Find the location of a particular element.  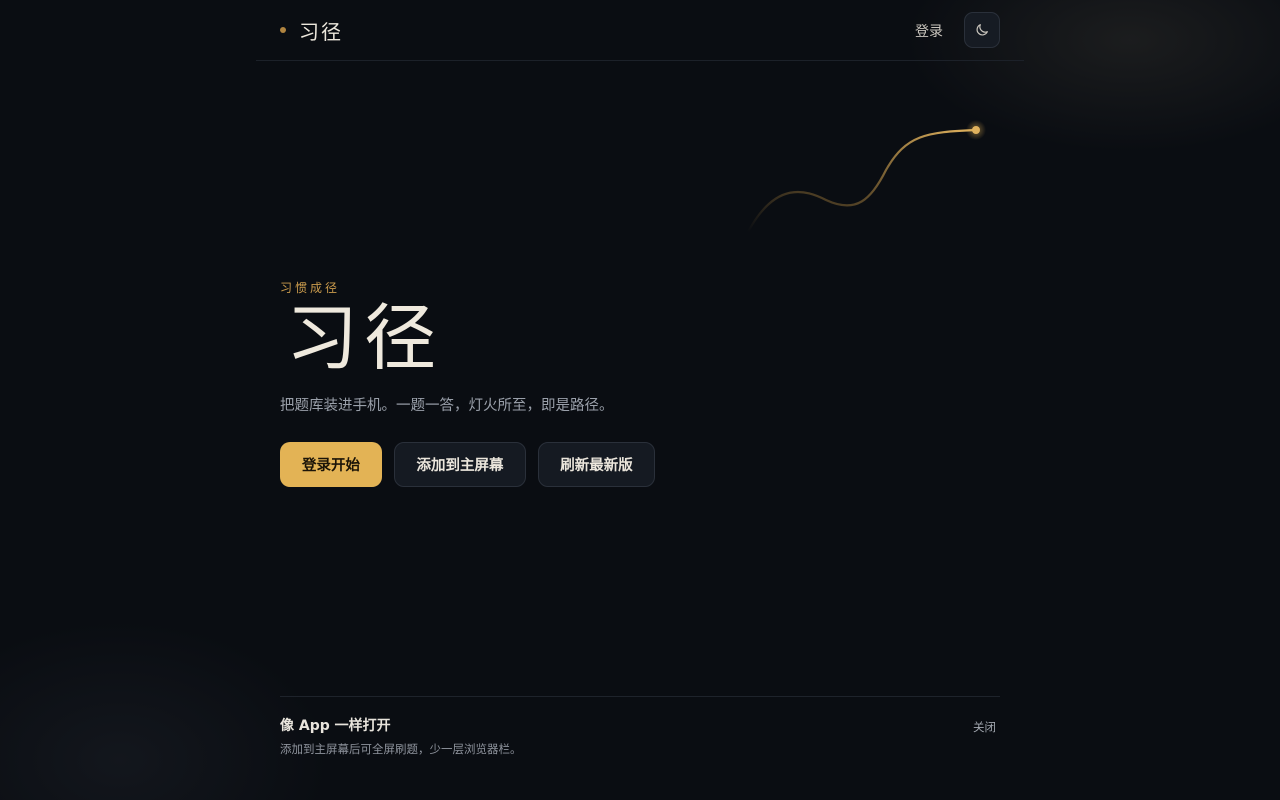

hero-title: 习径 is located at coordinates (364, 338).